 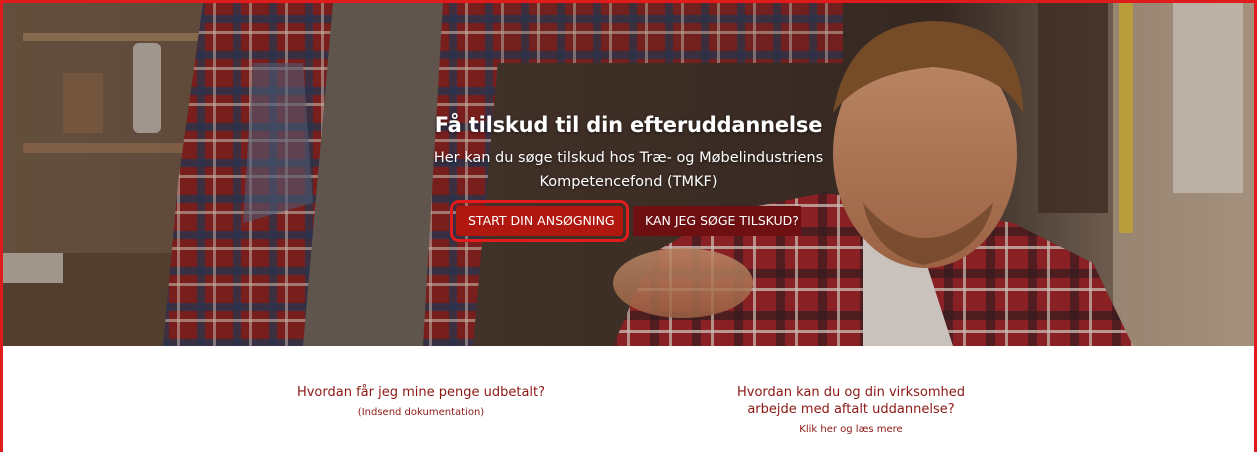 I want to click on submit-documentation-link: (Indsend dokumentation), so click(x=421, y=413).